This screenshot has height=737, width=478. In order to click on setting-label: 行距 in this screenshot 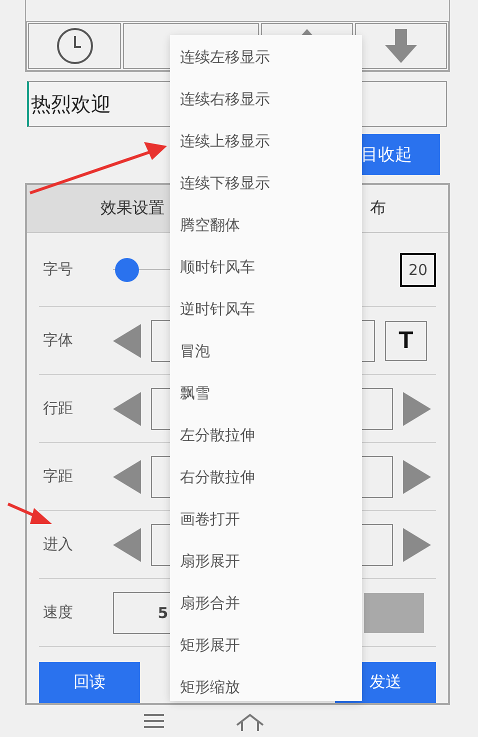, I will do `click(58, 408)`.